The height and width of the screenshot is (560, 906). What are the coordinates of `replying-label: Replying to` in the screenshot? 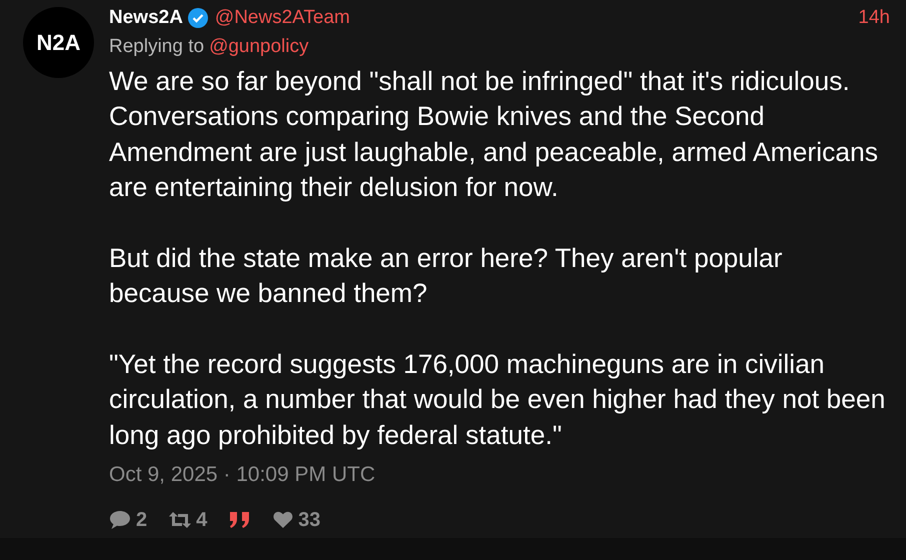 It's located at (156, 47).